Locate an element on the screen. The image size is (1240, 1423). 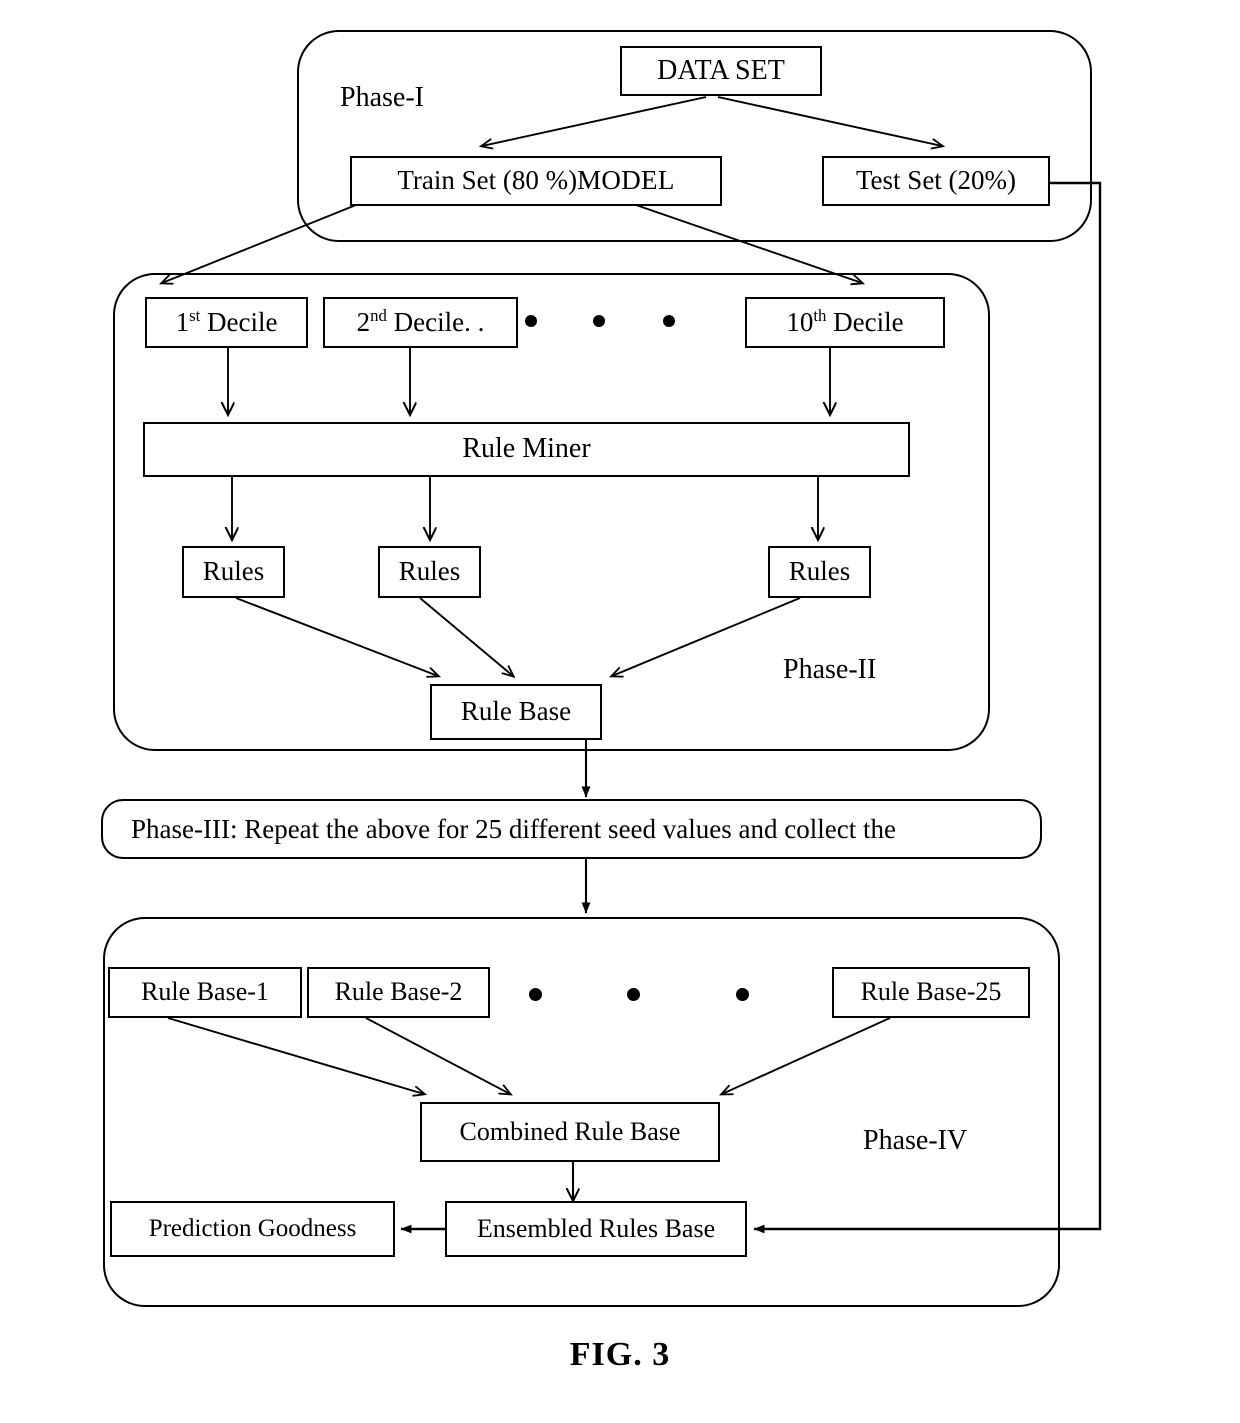
train-set-label: Train Set (80 %) is located at coordinates (487, 180).